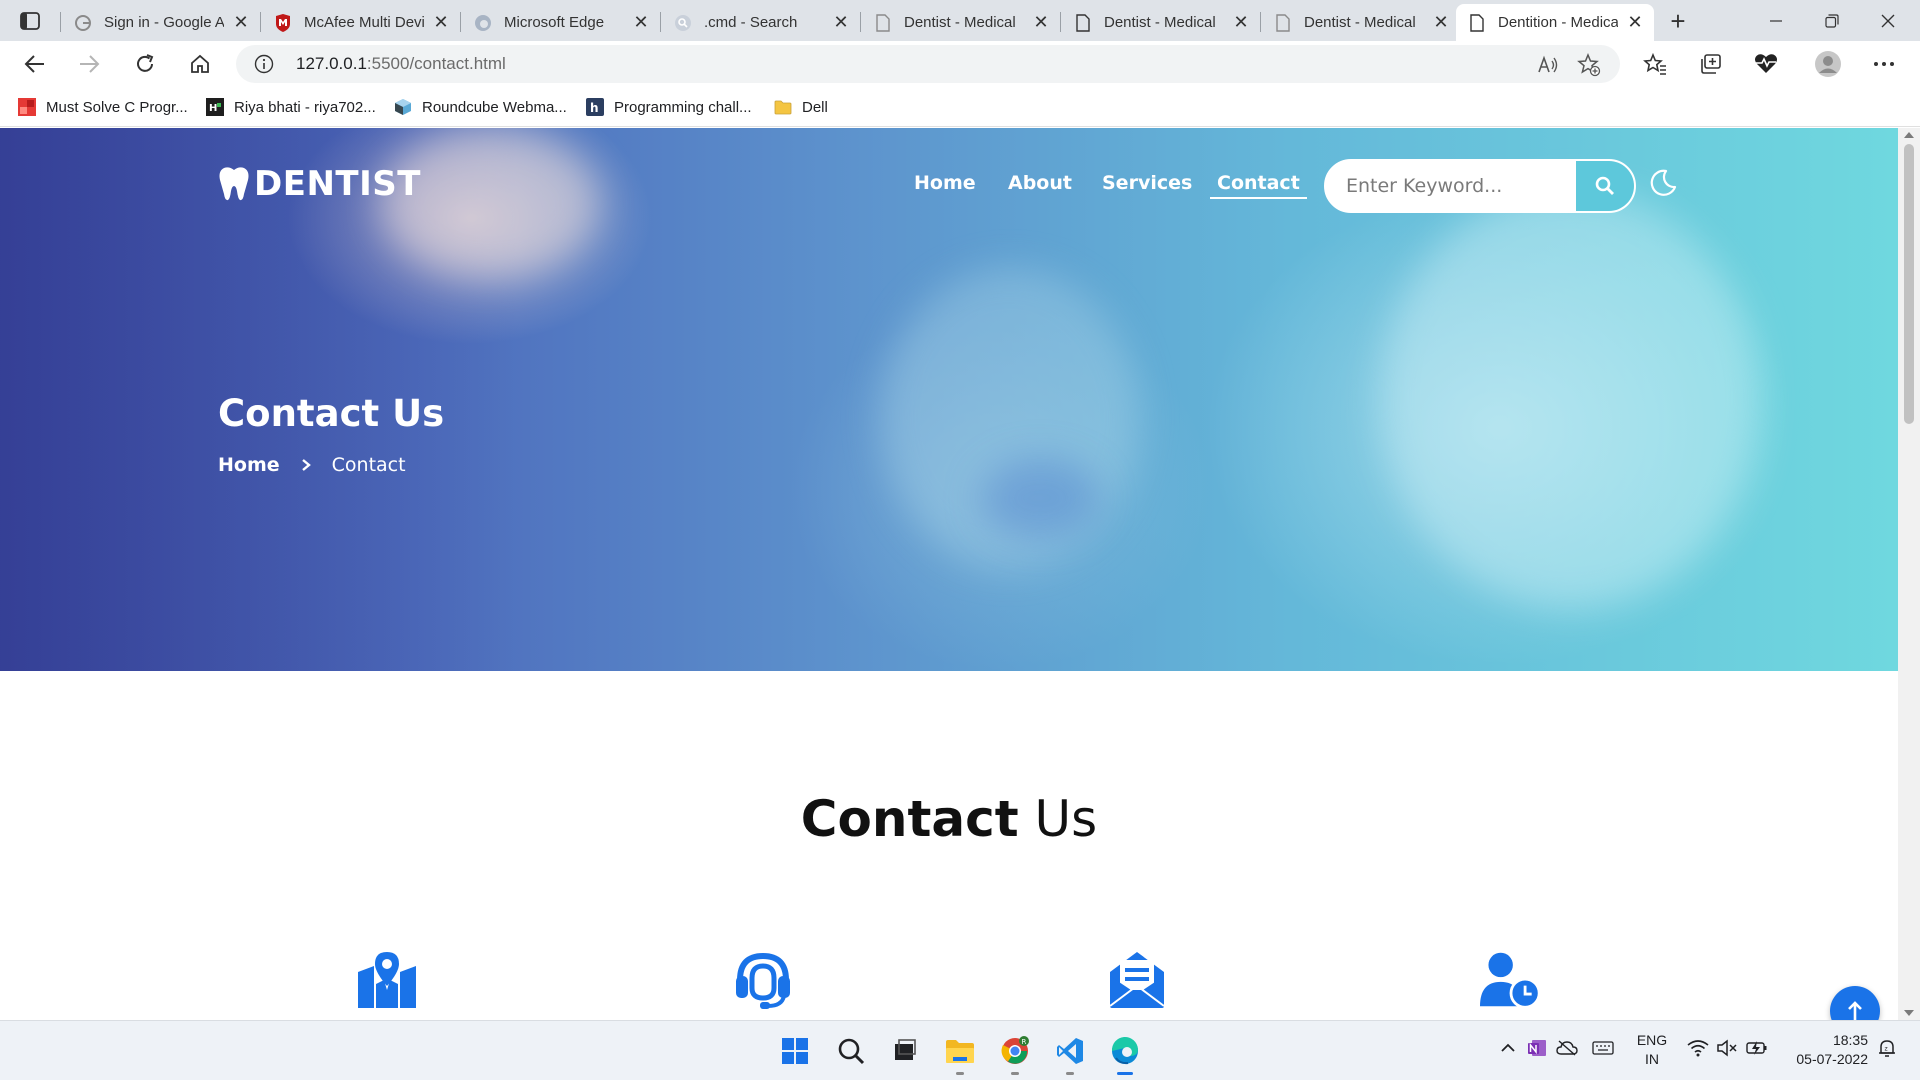 The height and width of the screenshot is (1080, 1920). What do you see at coordinates (904, 1051) in the screenshot?
I see `task-view-button` at bounding box center [904, 1051].